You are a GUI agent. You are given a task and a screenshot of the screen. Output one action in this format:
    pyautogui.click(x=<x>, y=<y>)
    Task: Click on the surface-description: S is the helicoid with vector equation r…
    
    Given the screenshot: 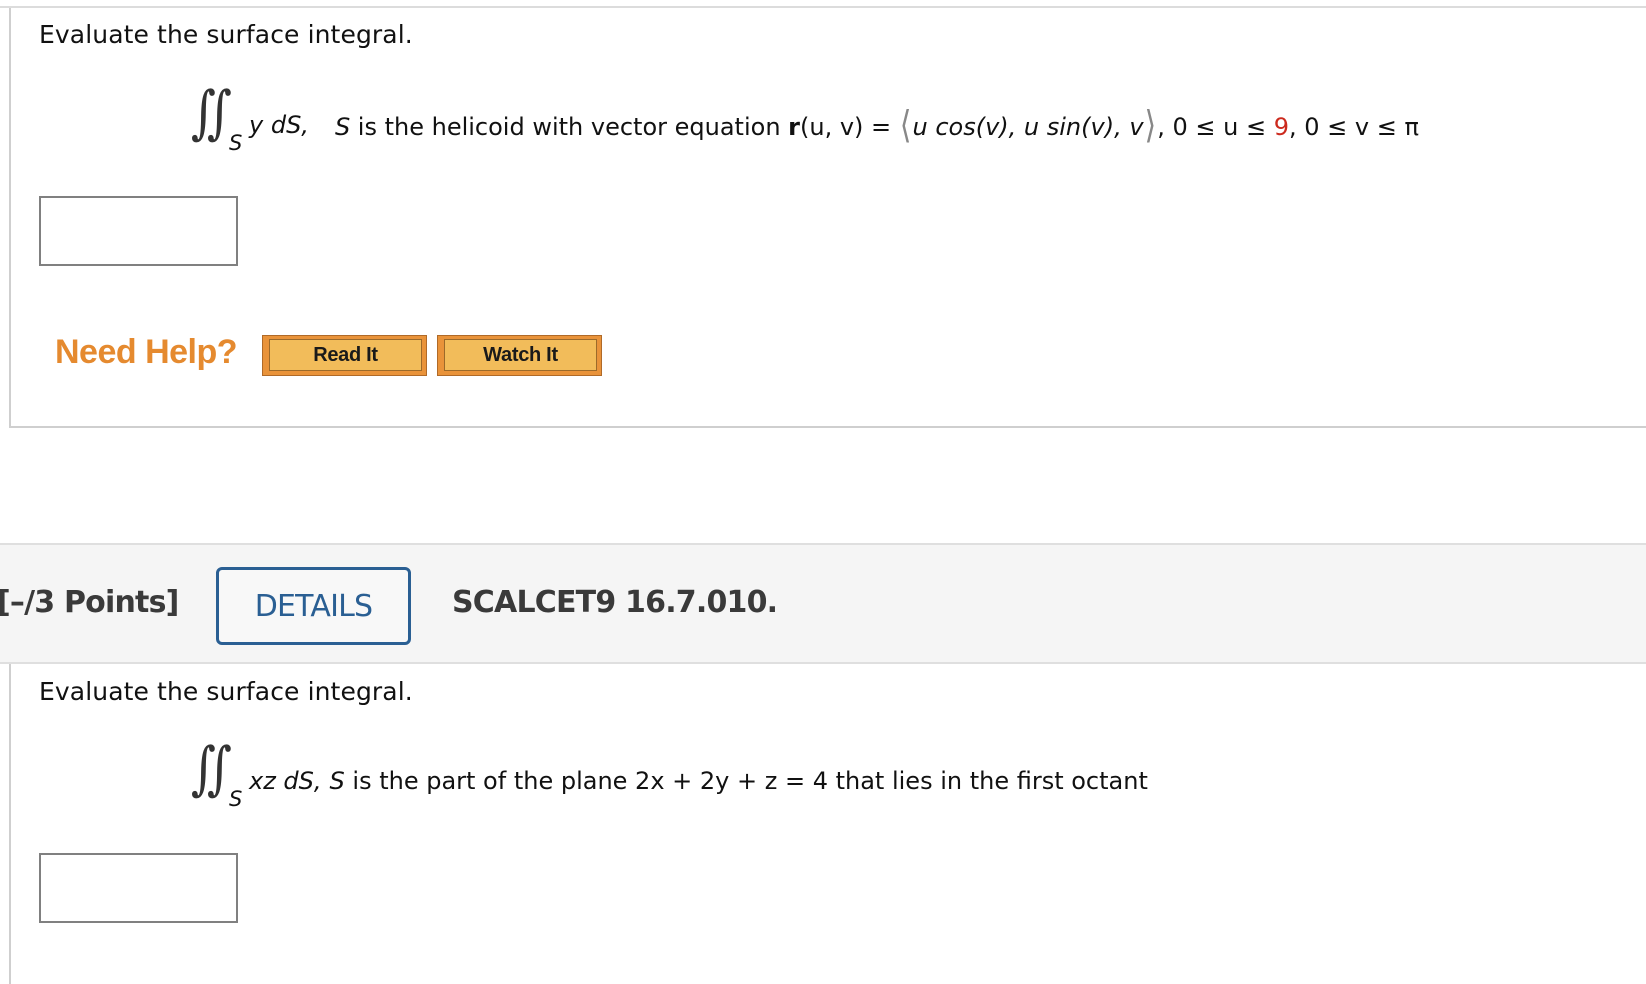 What is the action you would take?
    pyautogui.click(x=876, y=125)
    